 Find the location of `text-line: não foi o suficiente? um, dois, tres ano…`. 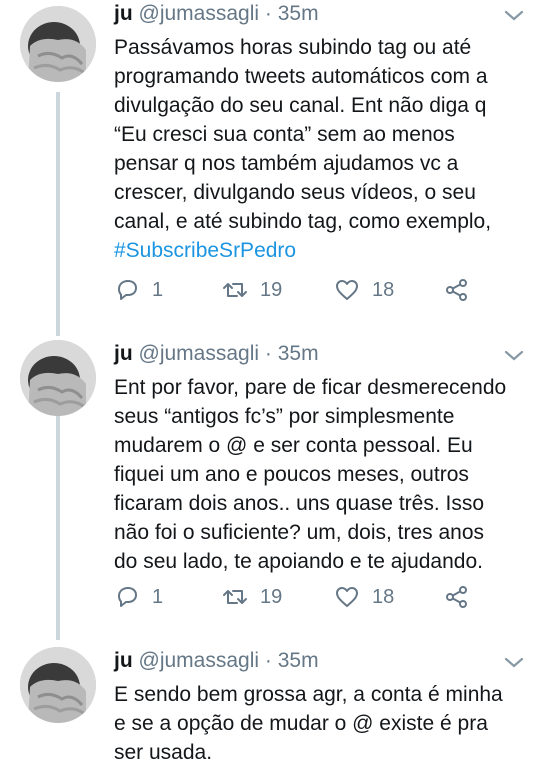

text-line: não foi o suficiente? um, dois, tres ano… is located at coordinates (299, 532).